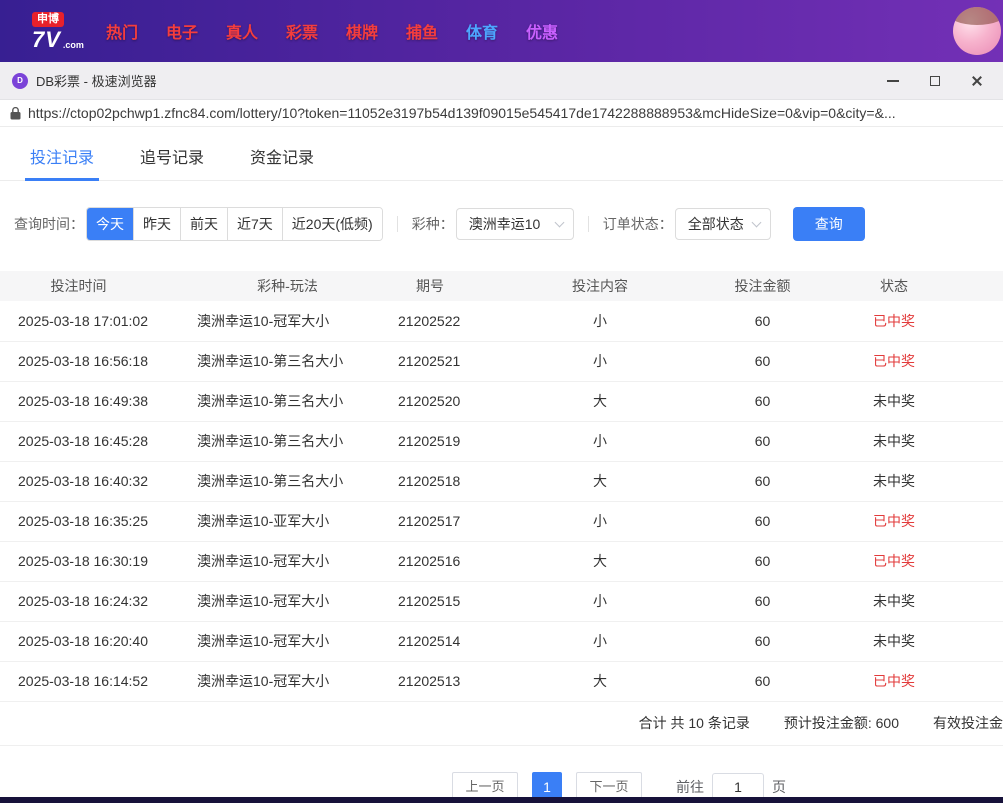 This screenshot has height=803, width=1003. I want to click on time-filter-option: 今天, so click(110, 224).